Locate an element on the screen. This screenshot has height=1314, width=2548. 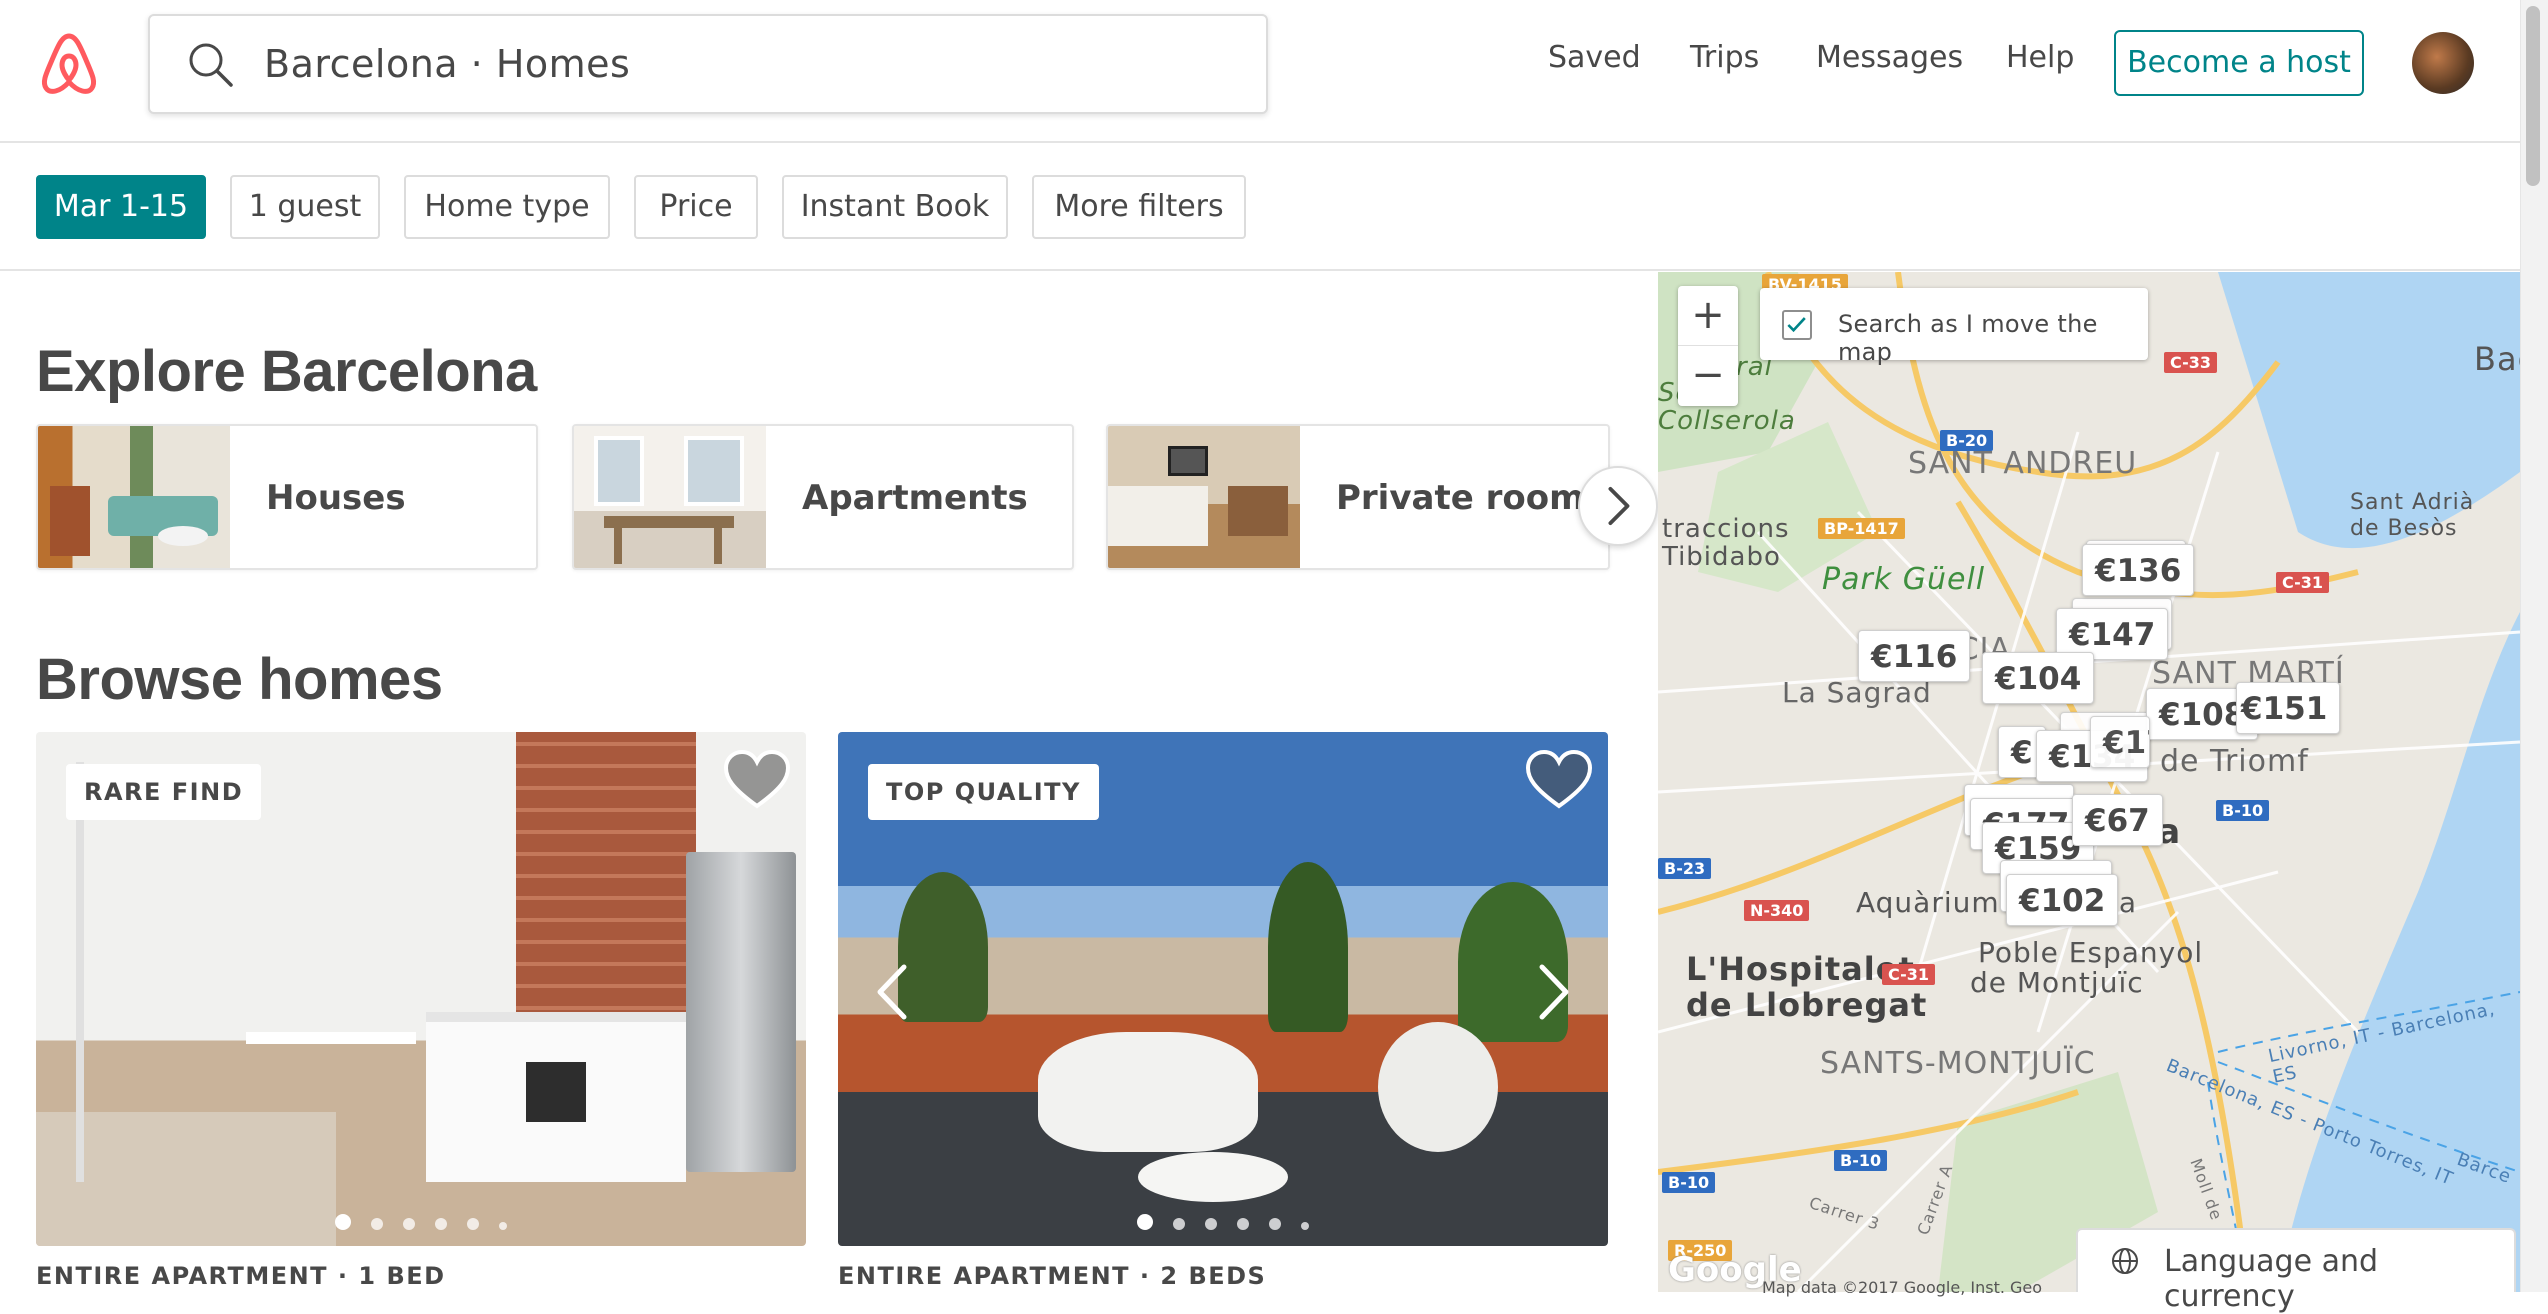
filter-dates: Mar 1-15 is located at coordinates (121, 207).